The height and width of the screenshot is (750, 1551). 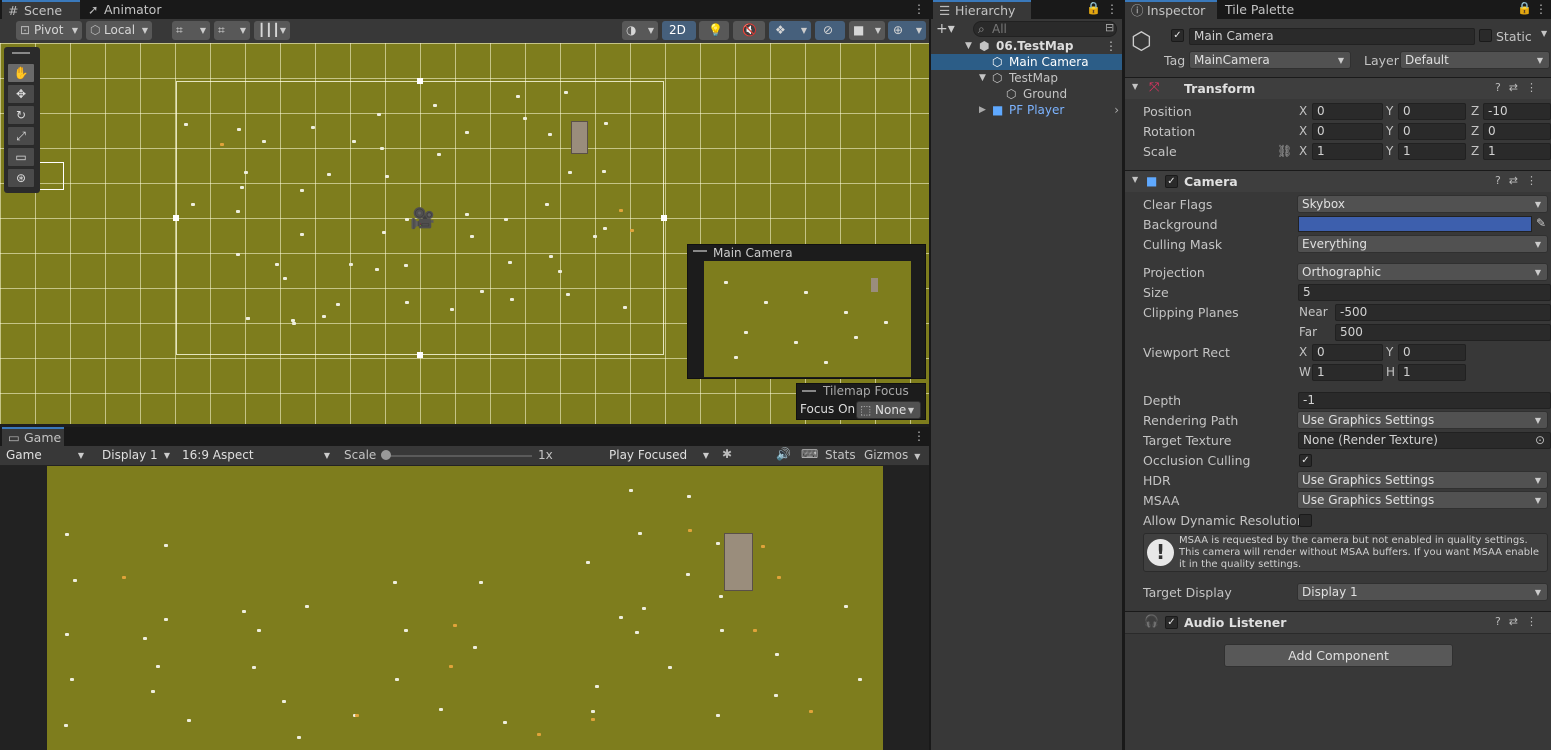 I want to click on grid-visibility-button: ⌗ ▼, so click(x=232, y=30).